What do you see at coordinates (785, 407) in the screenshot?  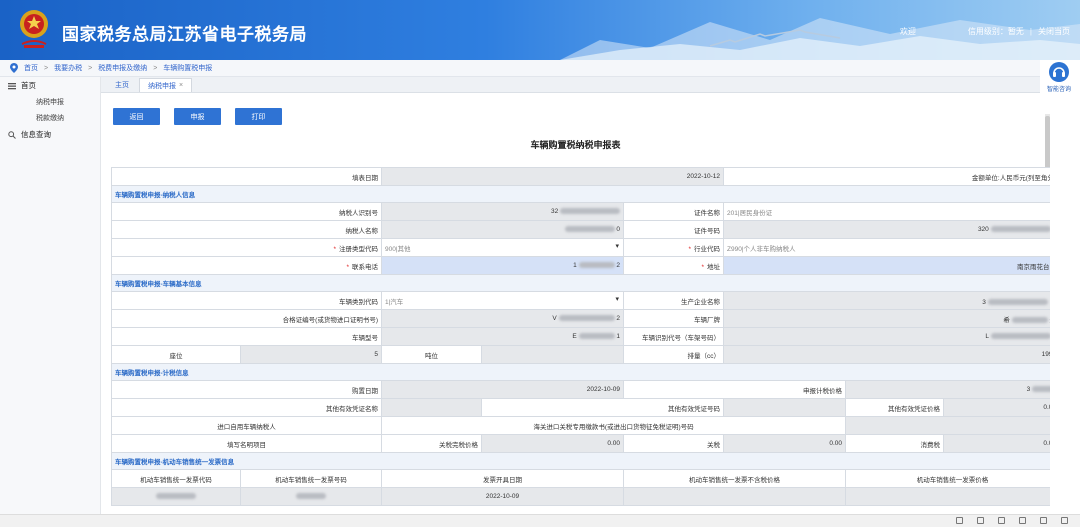 I see `other-doc-no-field` at bounding box center [785, 407].